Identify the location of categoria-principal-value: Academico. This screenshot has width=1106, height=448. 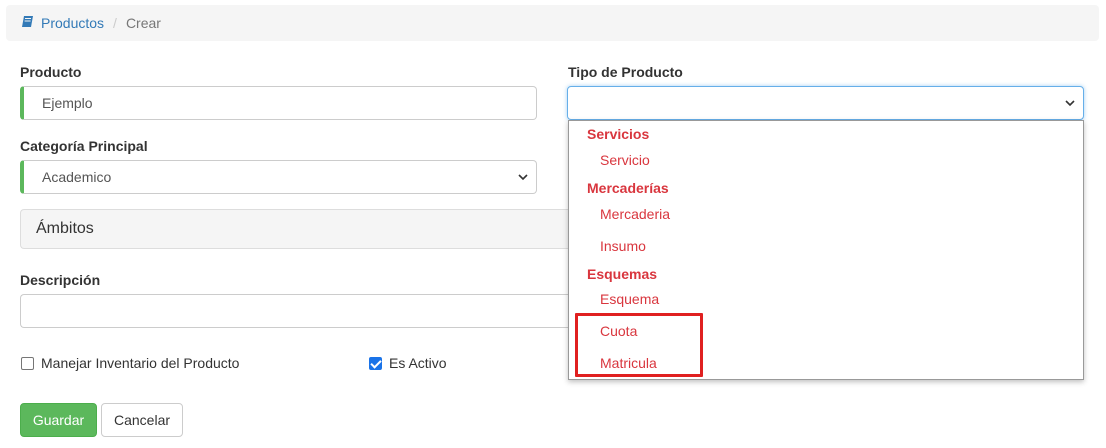
(77, 177).